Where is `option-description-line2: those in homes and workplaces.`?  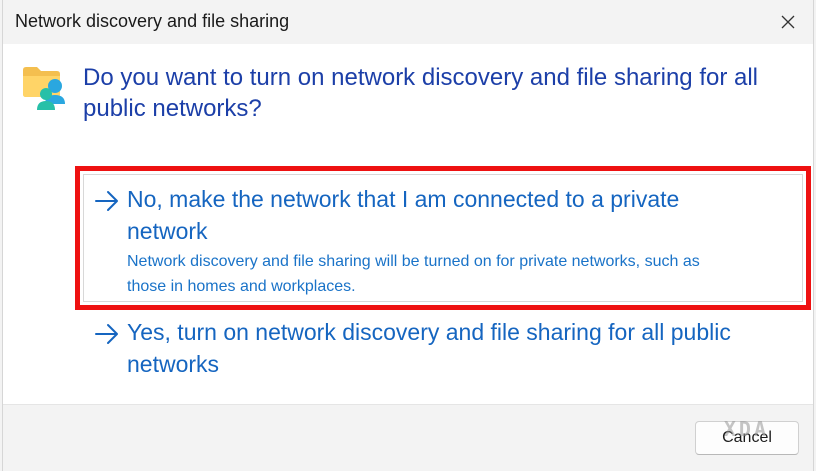 option-description-line2: those in homes and workplaces. is located at coordinates (241, 286).